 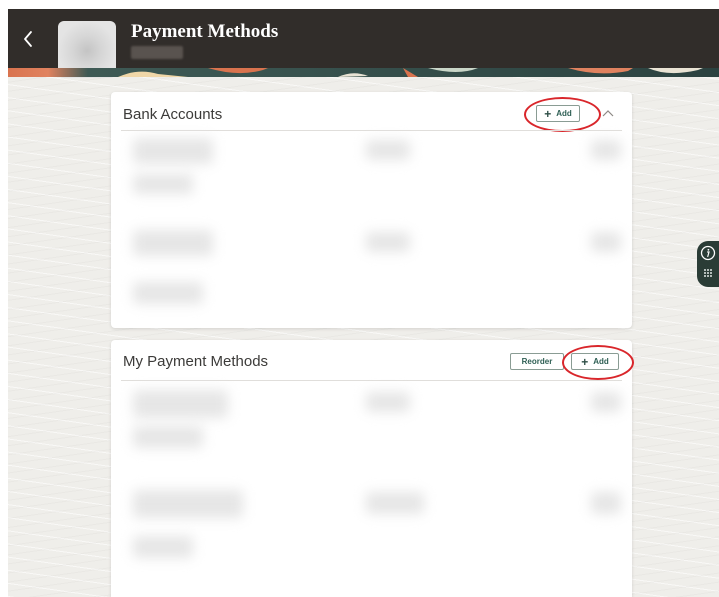 What do you see at coordinates (363, 43) in the screenshot?
I see `page-header: Payment Methods` at bounding box center [363, 43].